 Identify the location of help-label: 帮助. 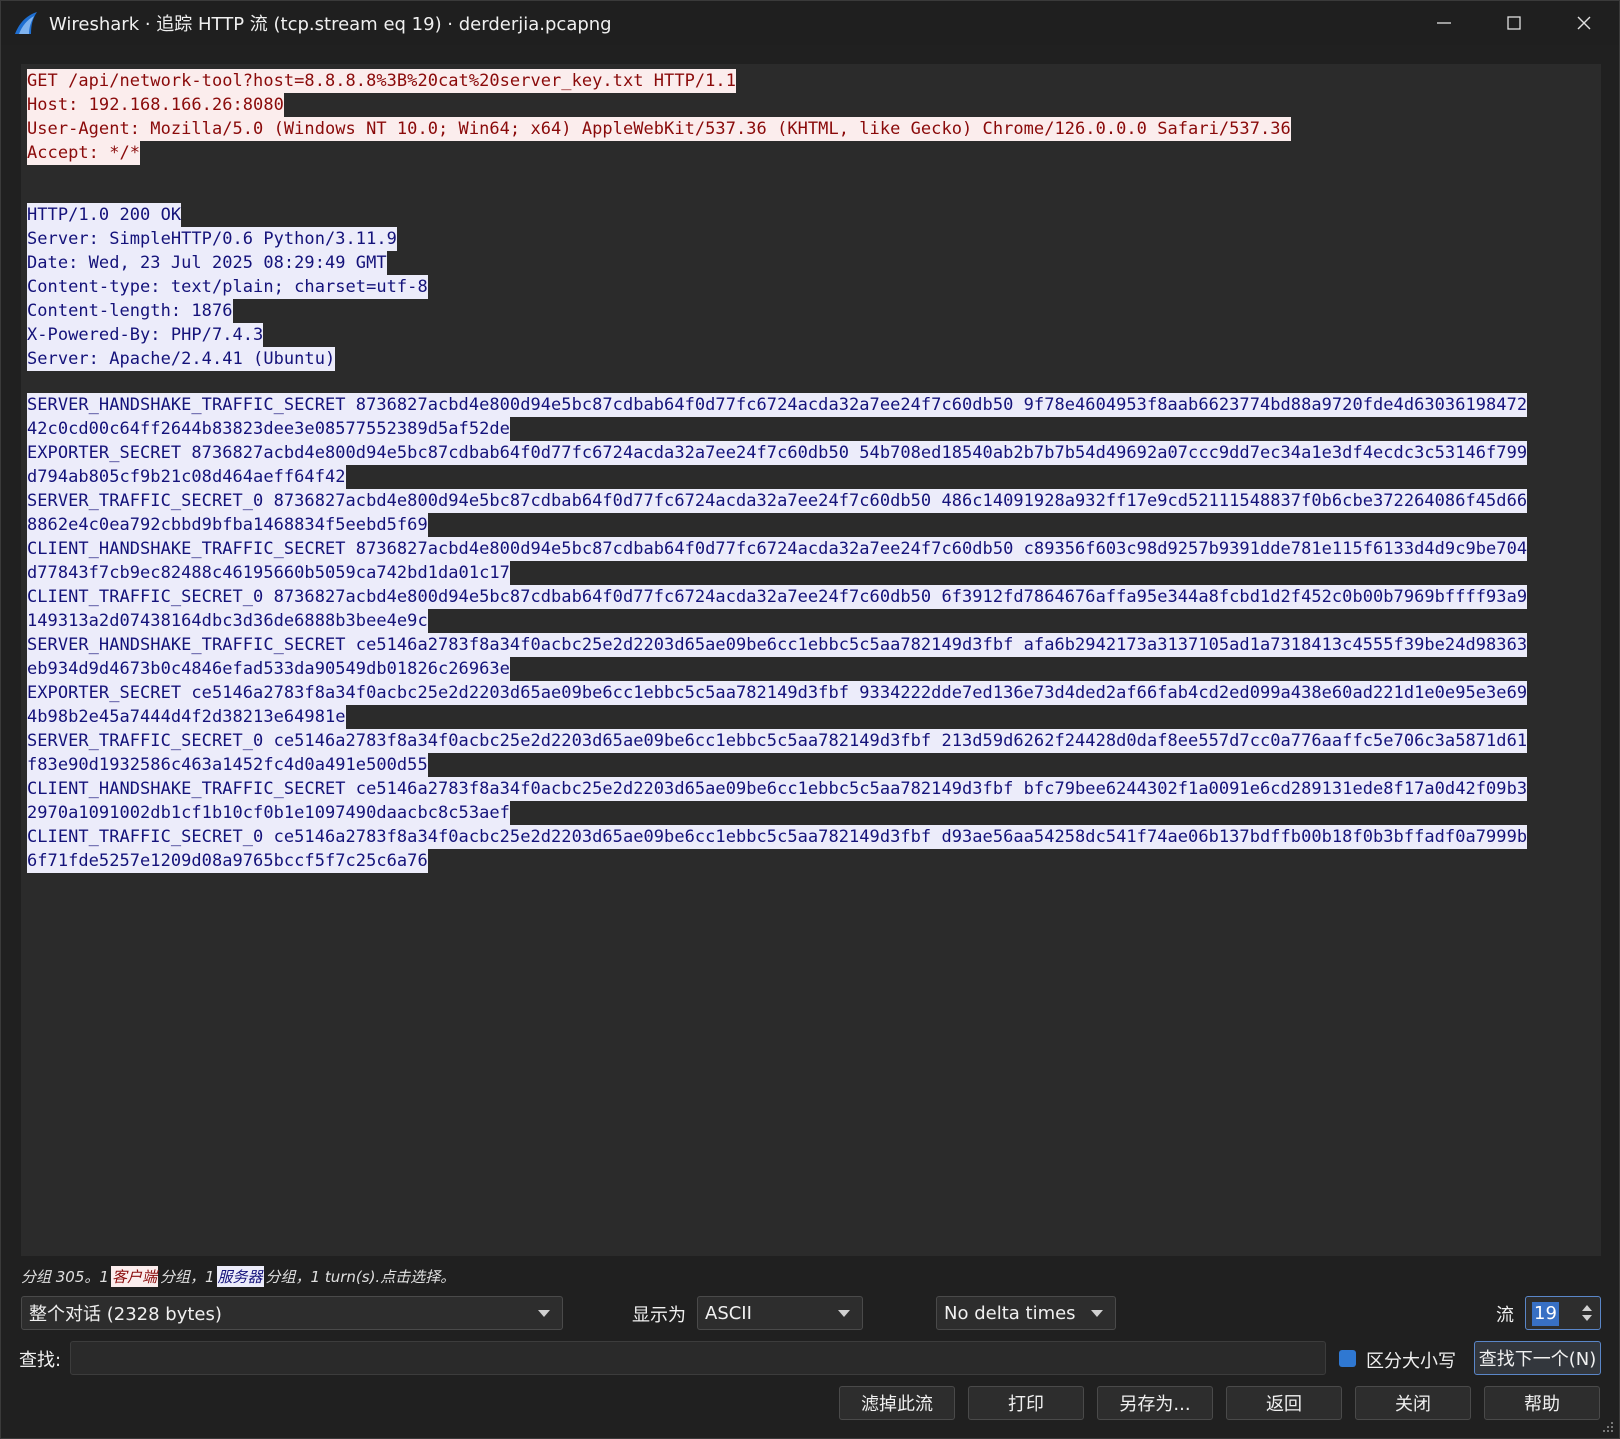
(1542, 1404).